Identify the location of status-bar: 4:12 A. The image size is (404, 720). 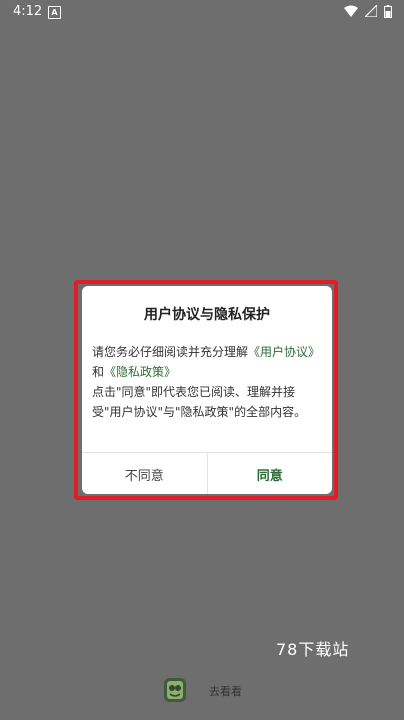
(202, 13).